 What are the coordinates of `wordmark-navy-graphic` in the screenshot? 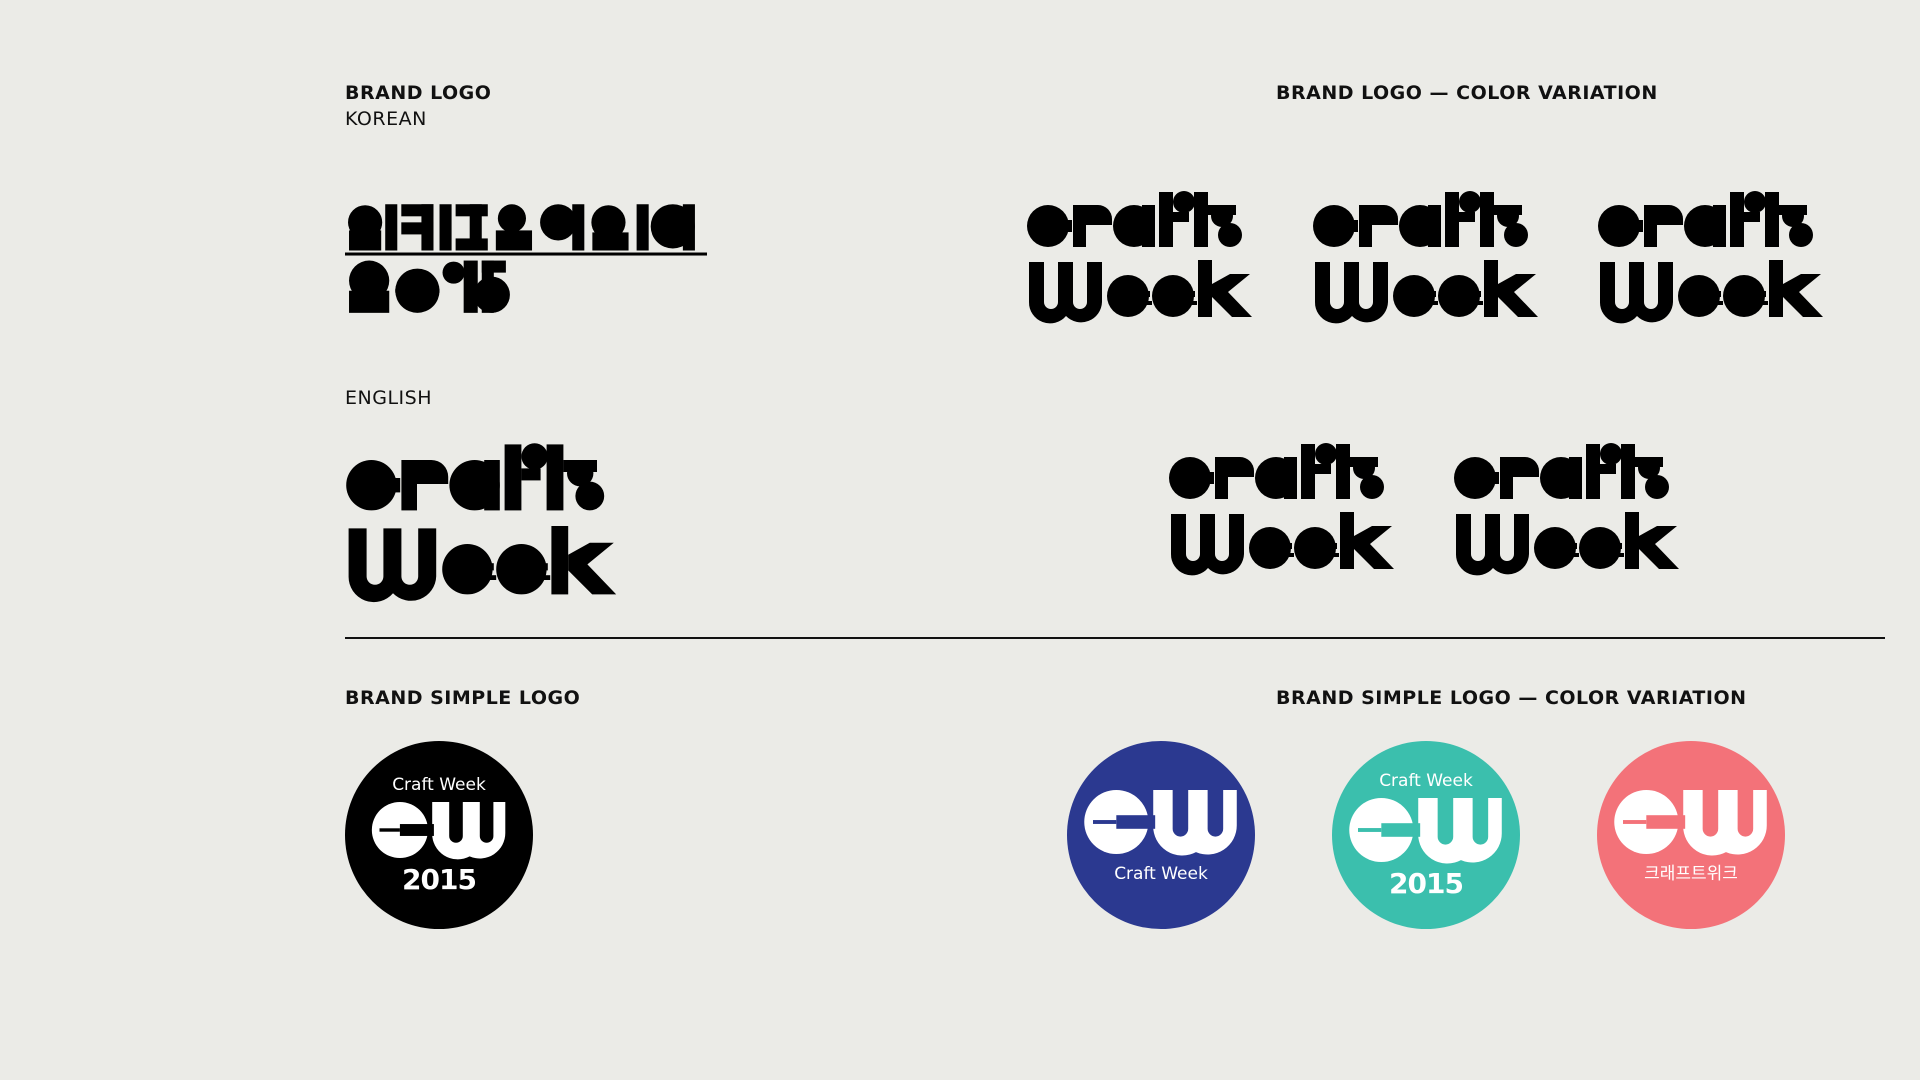 It's located at (1141, 255).